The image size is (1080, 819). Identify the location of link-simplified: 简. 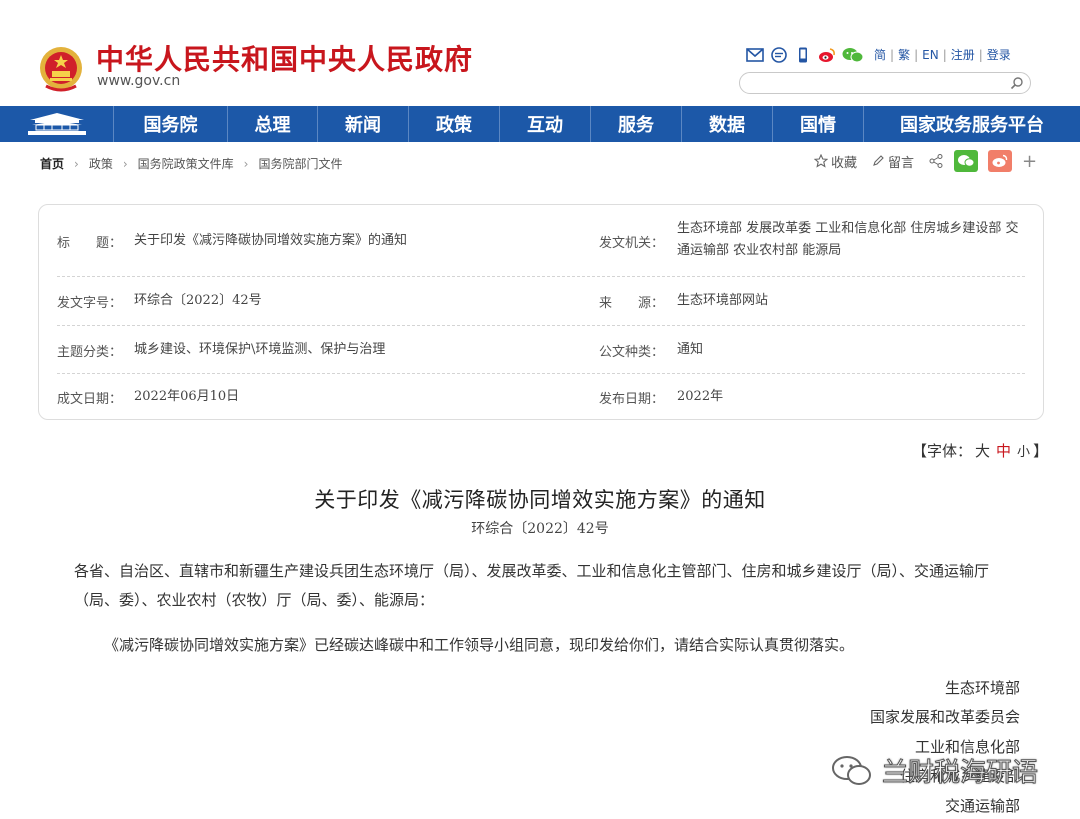
(880, 54).